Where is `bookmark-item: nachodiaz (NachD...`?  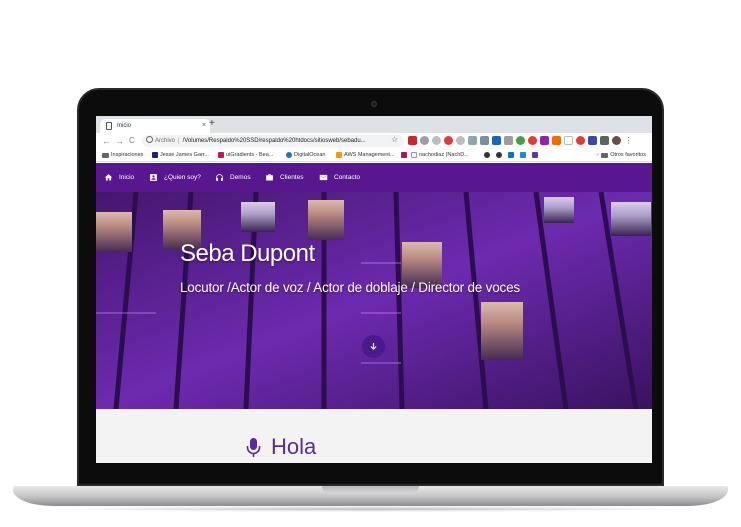 bookmark-item: nachodiaz (NachD... is located at coordinates (440, 155).